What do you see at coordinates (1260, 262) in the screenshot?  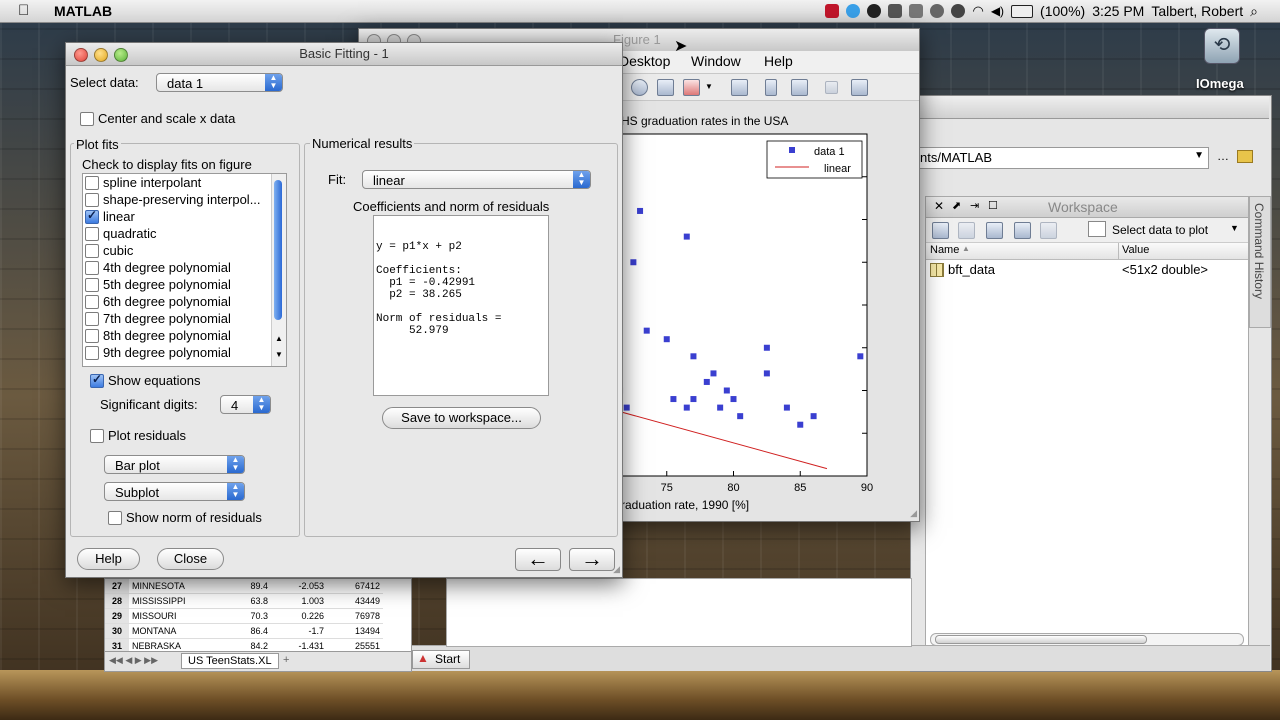 I see `command-history-tab: Command History` at bounding box center [1260, 262].